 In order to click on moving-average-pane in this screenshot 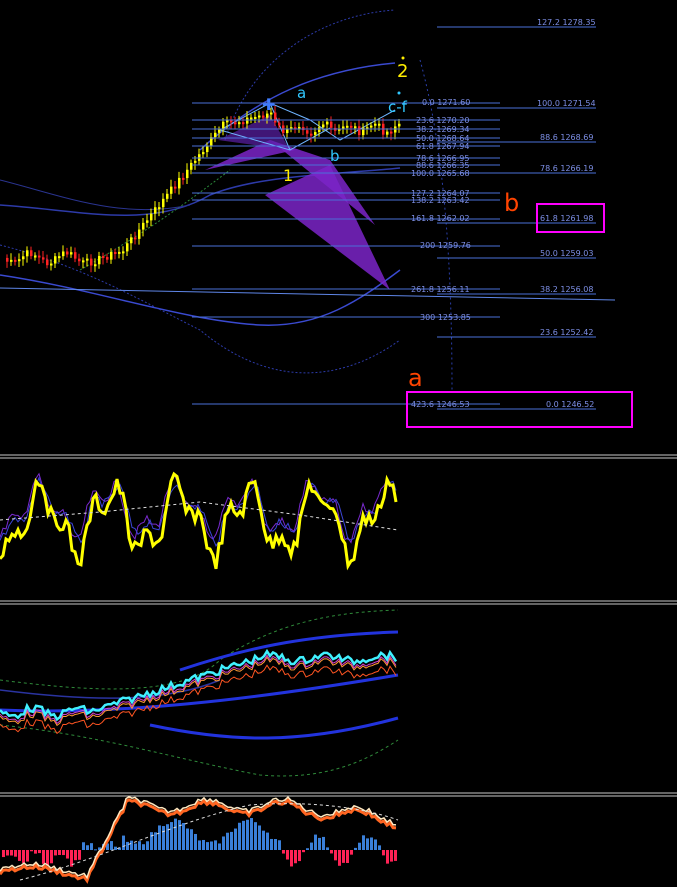, I will do `click(199, 693)`.